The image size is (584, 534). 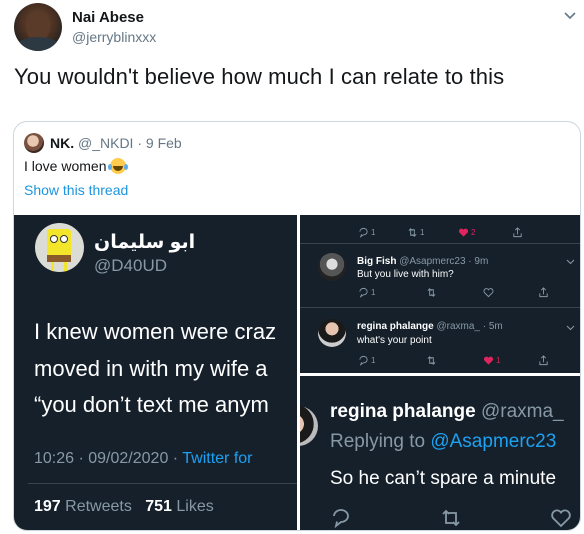 What do you see at coordinates (332, 333) in the screenshot?
I see `reply2-avatar` at bounding box center [332, 333].